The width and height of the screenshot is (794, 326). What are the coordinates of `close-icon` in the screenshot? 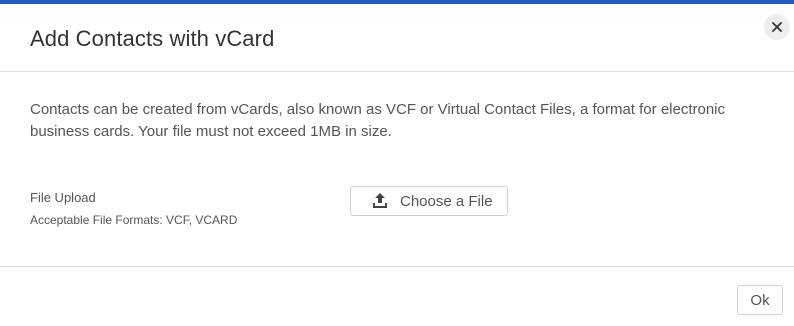 It's located at (777, 27).